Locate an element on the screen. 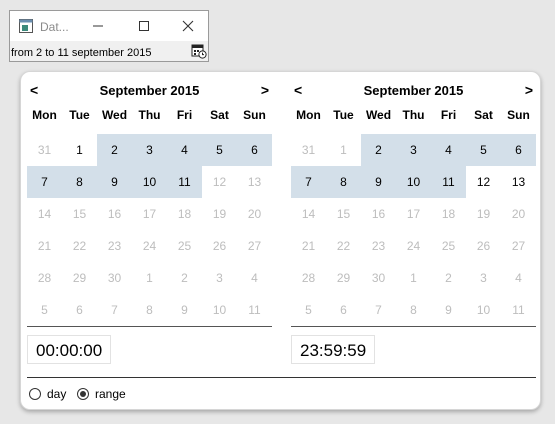  weekday-mon: Mon is located at coordinates (308, 115).